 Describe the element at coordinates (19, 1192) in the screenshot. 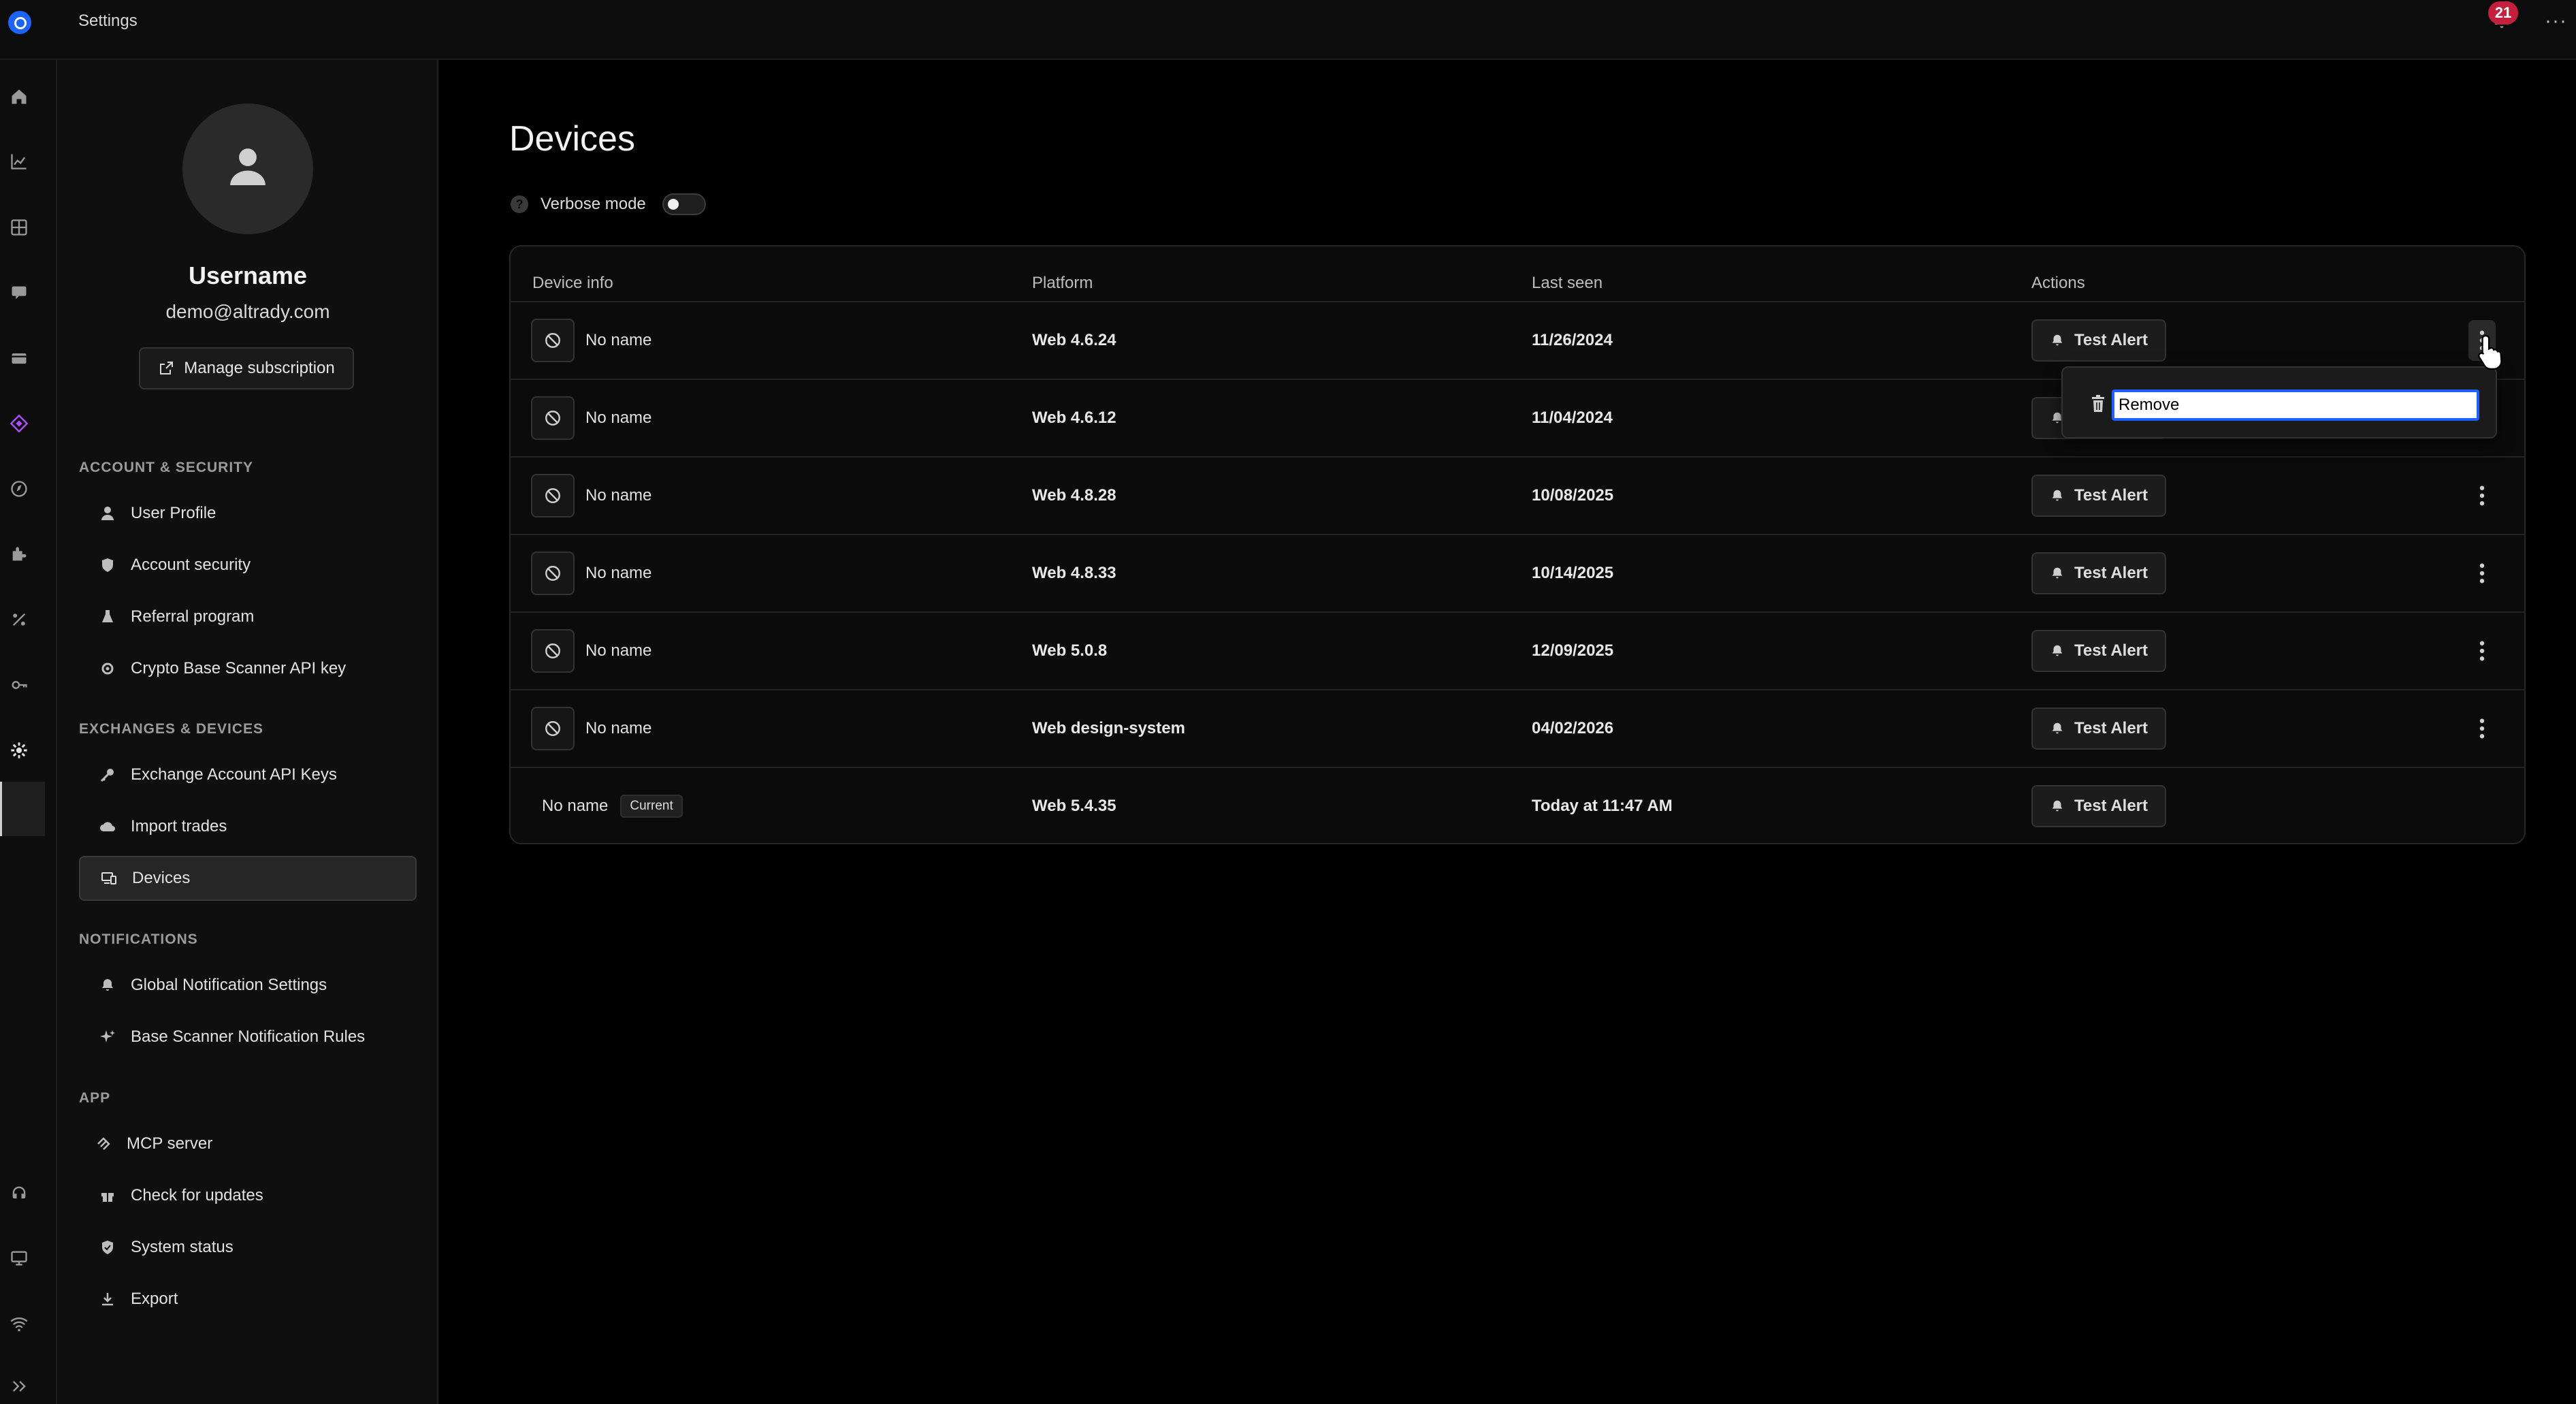

I see `support-icon` at that location.